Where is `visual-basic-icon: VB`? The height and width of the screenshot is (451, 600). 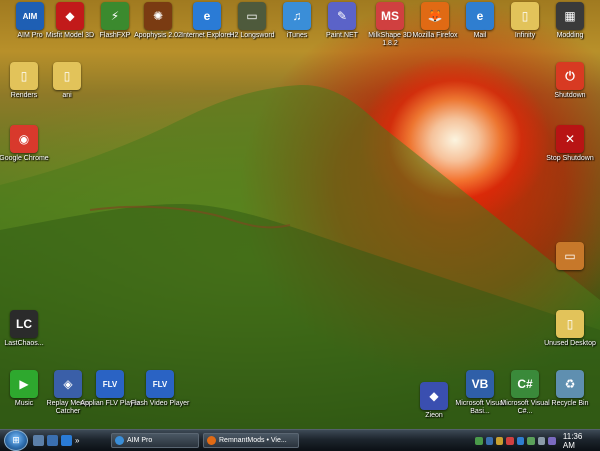 visual-basic-icon: VB is located at coordinates (480, 384).